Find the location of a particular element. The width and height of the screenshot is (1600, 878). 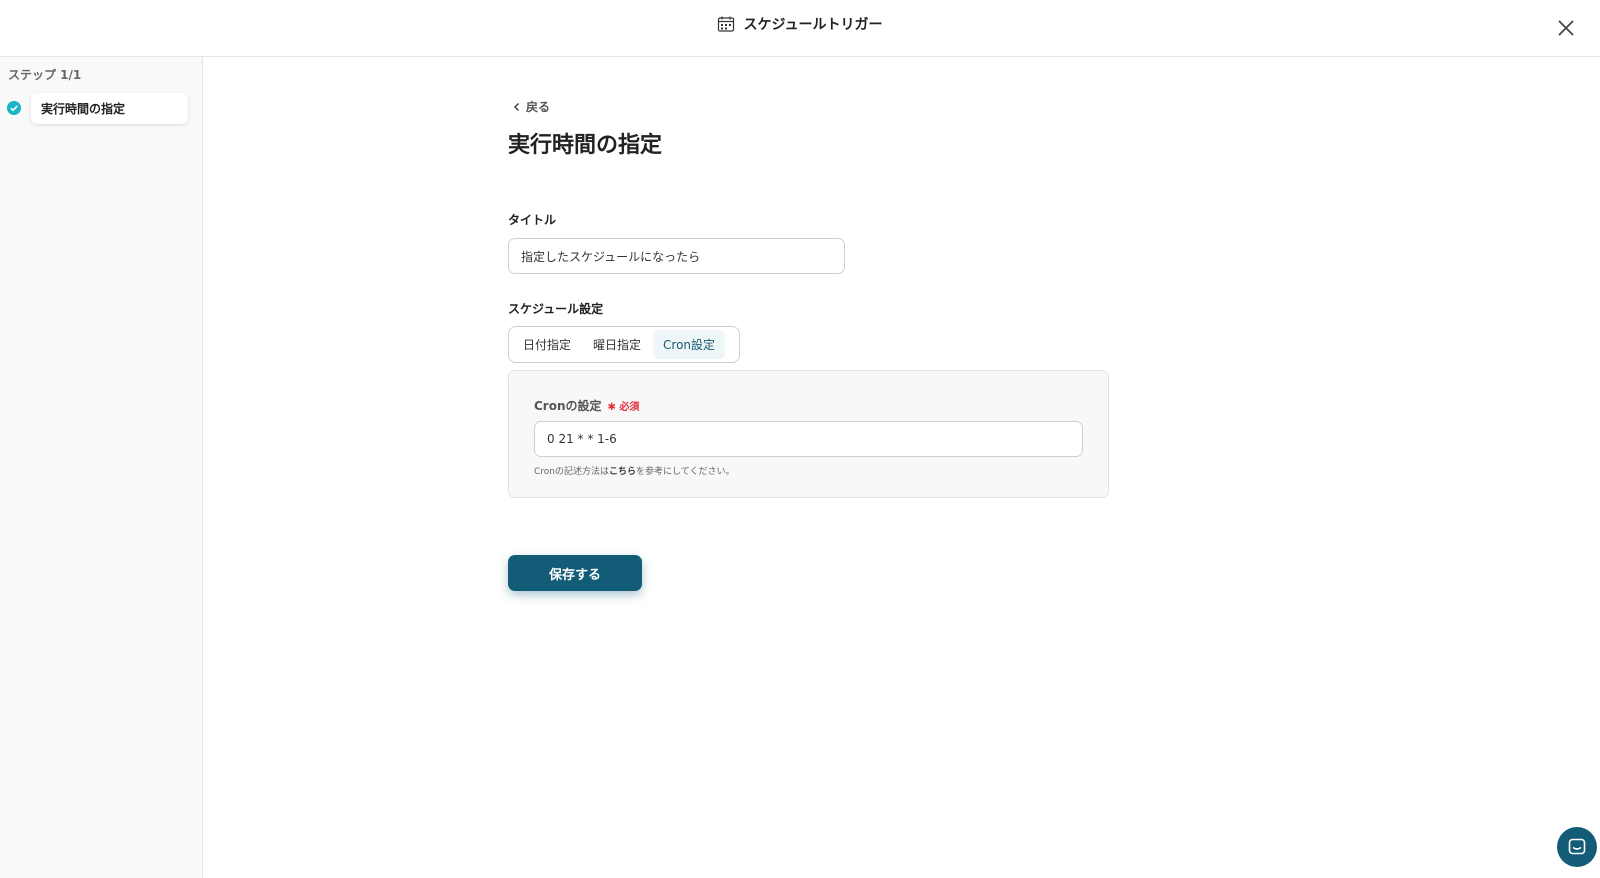

required-badge: ✱ 必須 is located at coordinates (624, 405).